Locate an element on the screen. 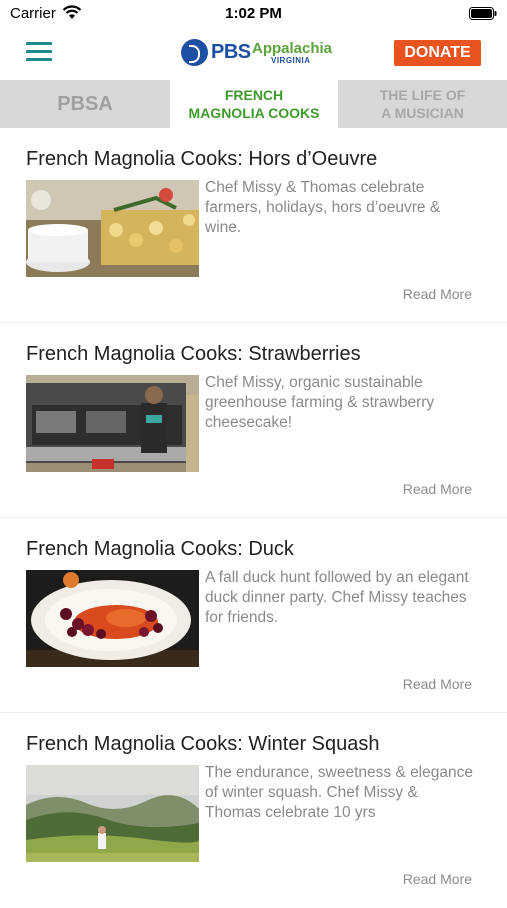 The height and width of the screenshot is (908, 507). tab-label-line2: A MUSICIAN is located at coordinates (422, 113).